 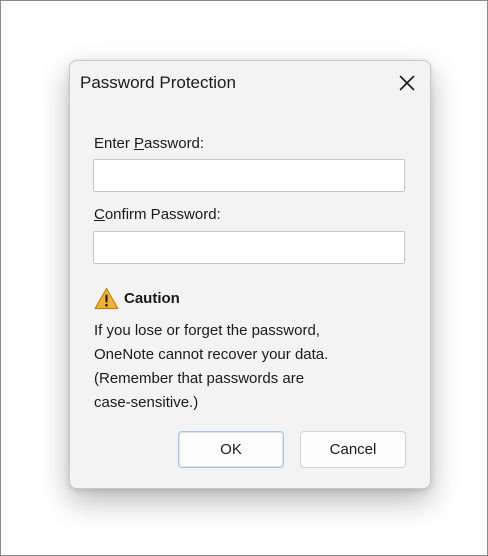 What do you see at coordinates (99, 214) in the screenshot?
I see `access-key-c: C` at bounding box center [99, 214].